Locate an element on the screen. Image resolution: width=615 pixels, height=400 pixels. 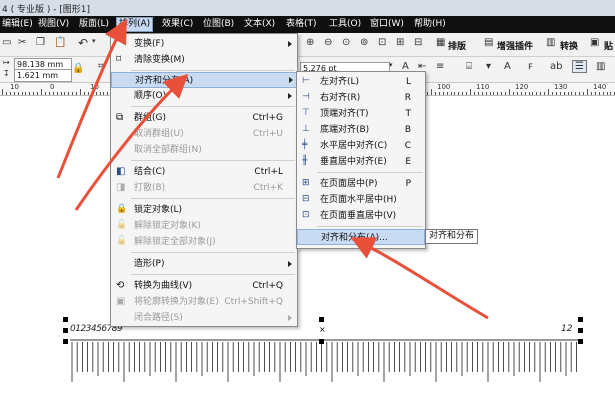
canvas-text-right: 12 is located at coordinates (566, 329).